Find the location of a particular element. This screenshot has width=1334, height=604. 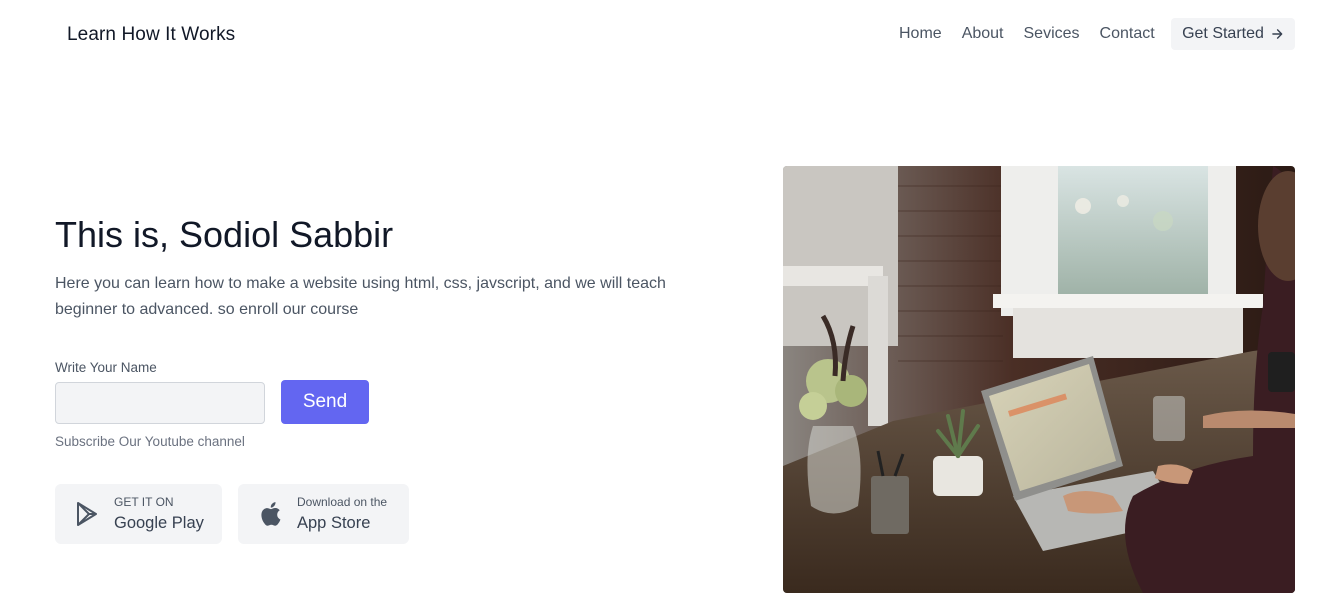

main-nav: Home About Sevices Contact is located at coordinates (1027, 34).